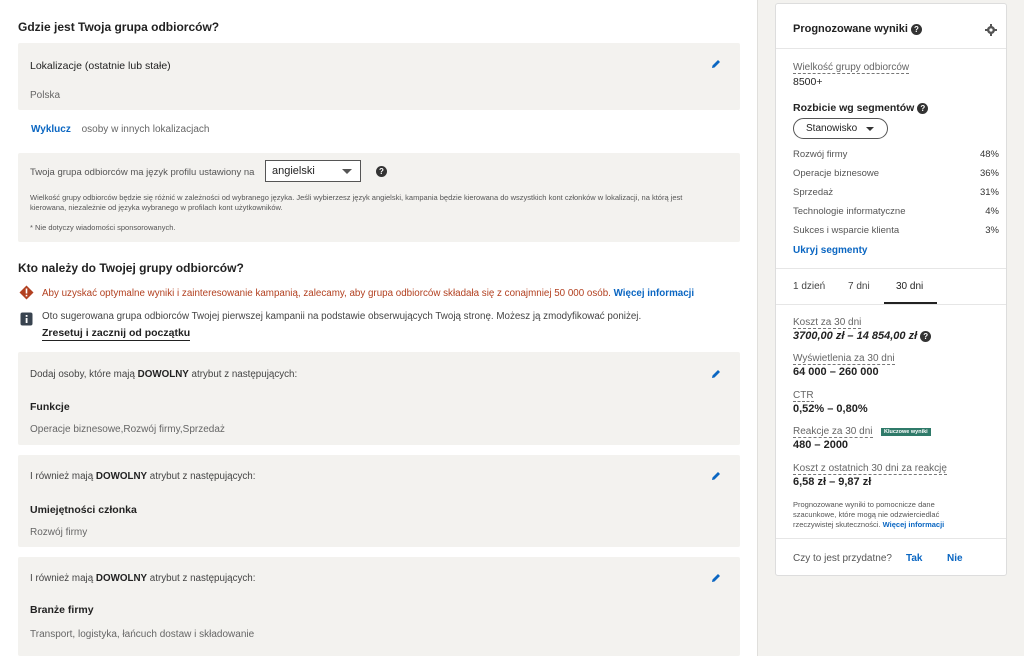 This screenshot has width=1024, height=656. What do you see at coordinates (103, 227) in the screenshot?
I see `language-footnote: * Nie dotyczy wiadomości sponsorowanych.` at bounding box center [103, 227].